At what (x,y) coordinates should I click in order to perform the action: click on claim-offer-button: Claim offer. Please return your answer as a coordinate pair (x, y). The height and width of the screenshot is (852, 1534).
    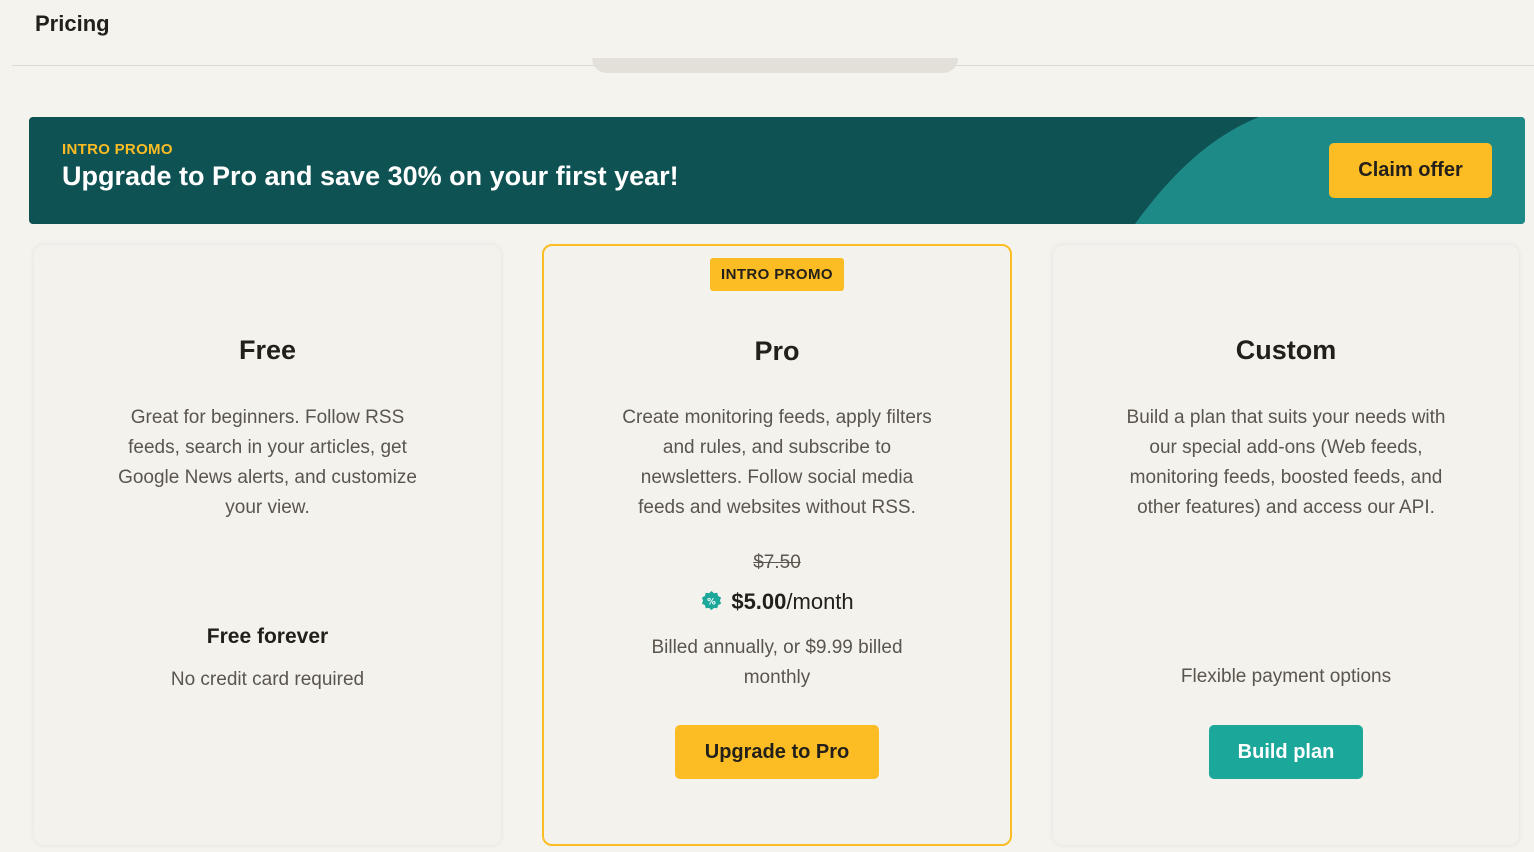
    Looking at the image, I should click on (1410, 170).